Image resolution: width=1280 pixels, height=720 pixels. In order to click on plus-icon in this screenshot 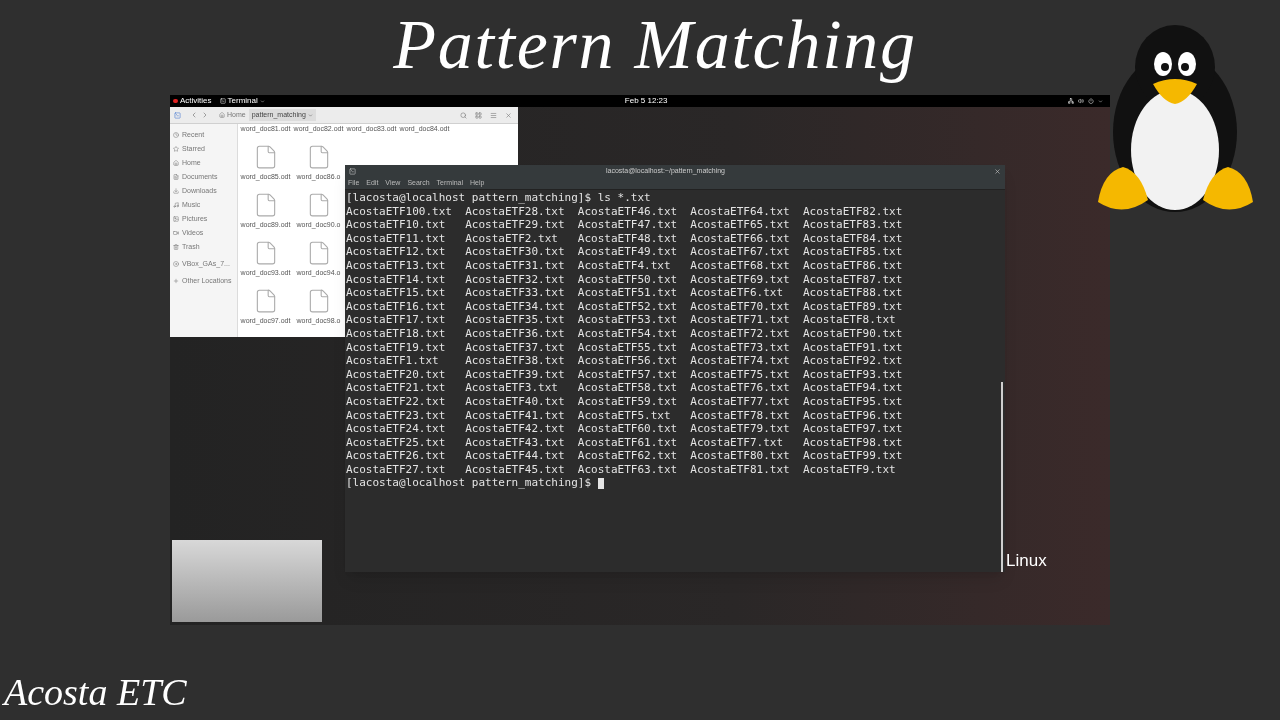, I will do `click(176, 281)`.